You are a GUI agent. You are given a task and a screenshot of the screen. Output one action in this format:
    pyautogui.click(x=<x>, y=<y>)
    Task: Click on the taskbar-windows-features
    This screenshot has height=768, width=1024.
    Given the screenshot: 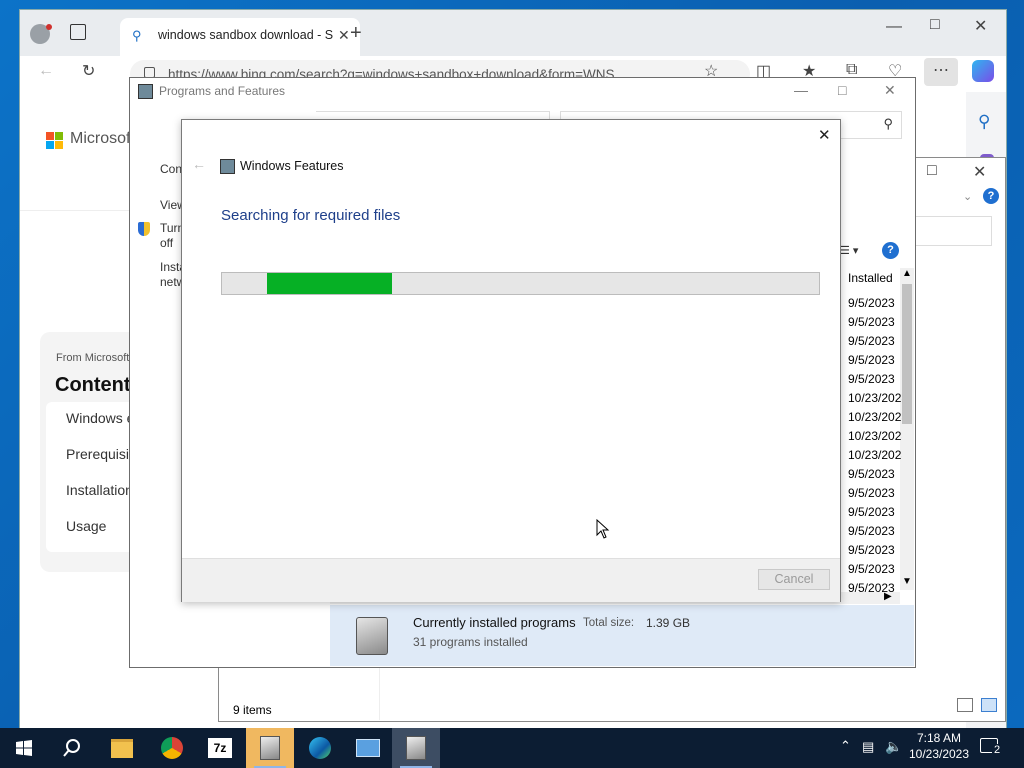 What is the action you would take?
    pyautogui.click(x=416, y=748)
    